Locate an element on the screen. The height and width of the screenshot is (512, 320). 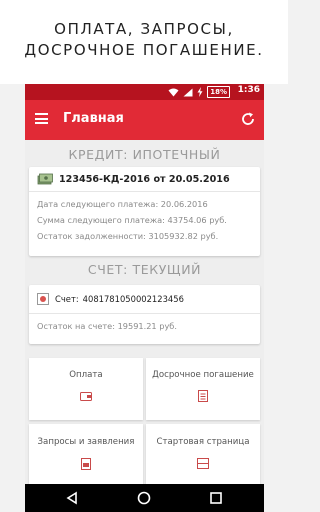
credit-section-title: КРЕДИТ: ИПОТЕЧНЫЙ is located at coordinates (144, 154).